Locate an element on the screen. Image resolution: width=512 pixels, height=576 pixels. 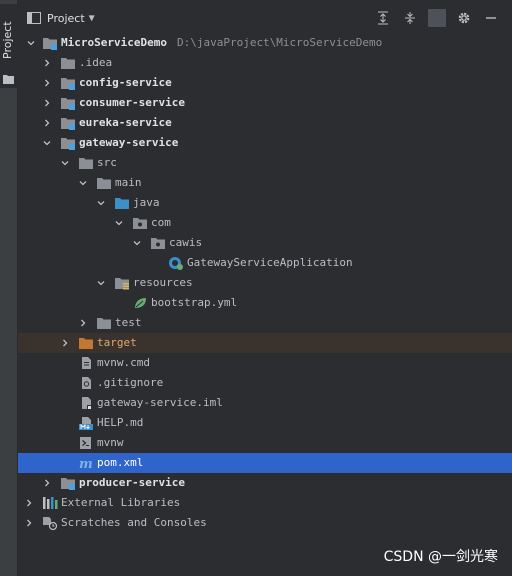
tree-row-external-libraries: External Libraries is located at coordinates (265, 503).